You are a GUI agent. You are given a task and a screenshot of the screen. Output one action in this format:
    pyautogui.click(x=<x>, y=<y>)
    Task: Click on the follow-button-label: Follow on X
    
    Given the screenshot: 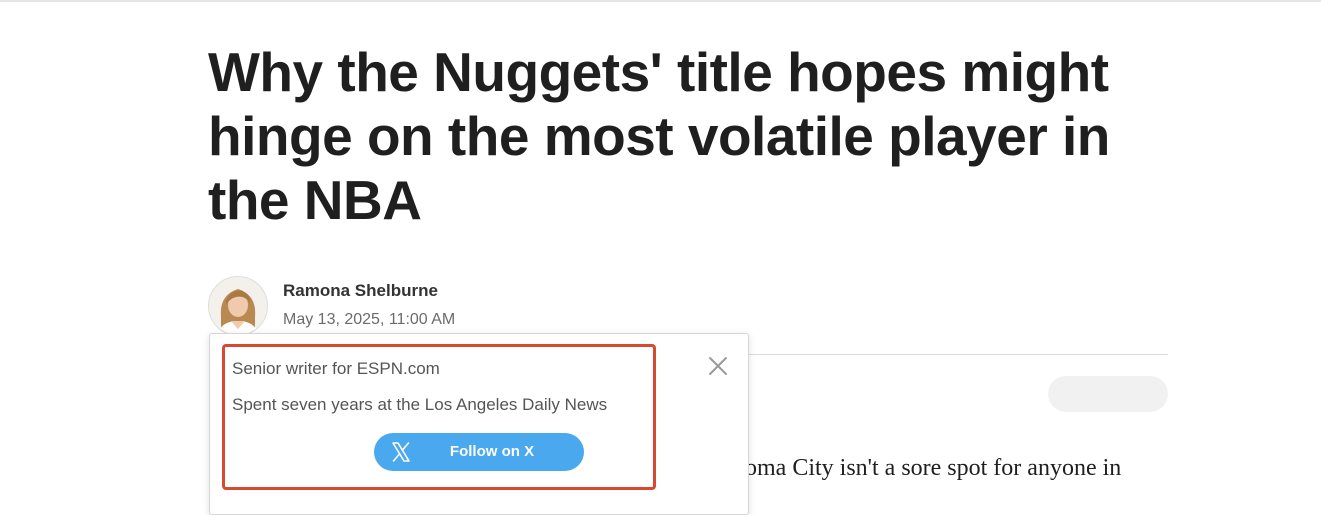 What is the action you would take?
    pyautogui.click(x=492, y=451)
    